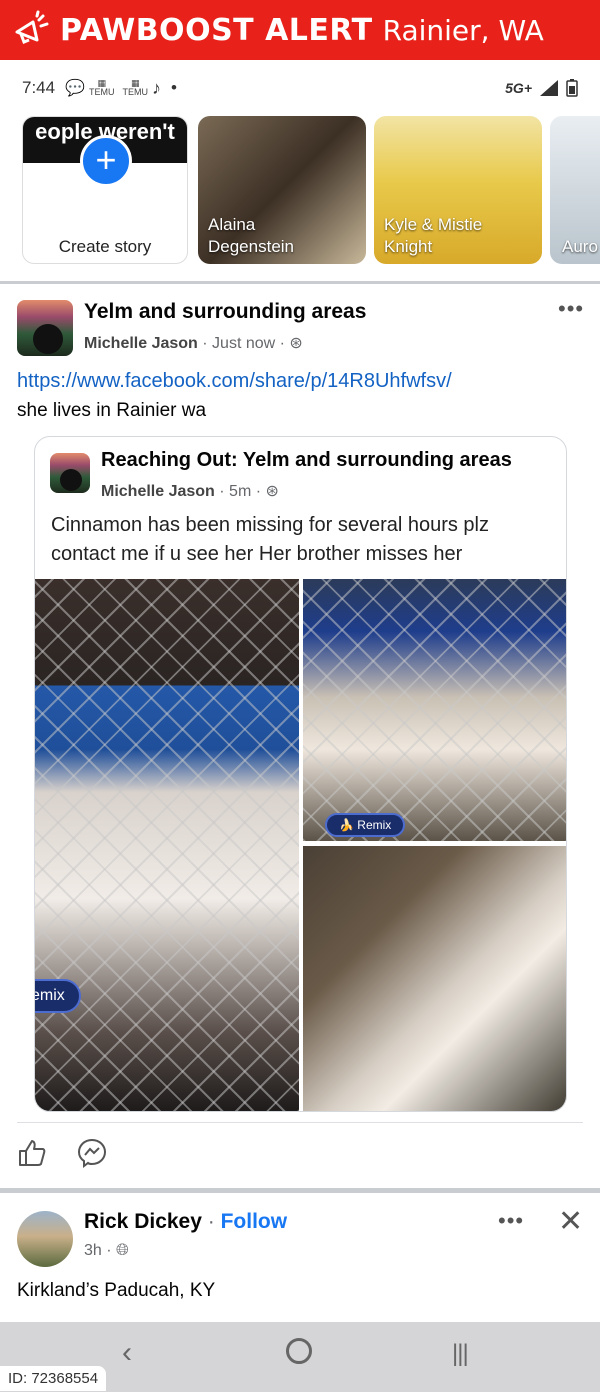 The width and height of the screenshot is (600, 1392). What do you see at coordinates (127, 1353) in the screenshot?
I see `back-icon: ‹` at bounding box center [127, 1353].